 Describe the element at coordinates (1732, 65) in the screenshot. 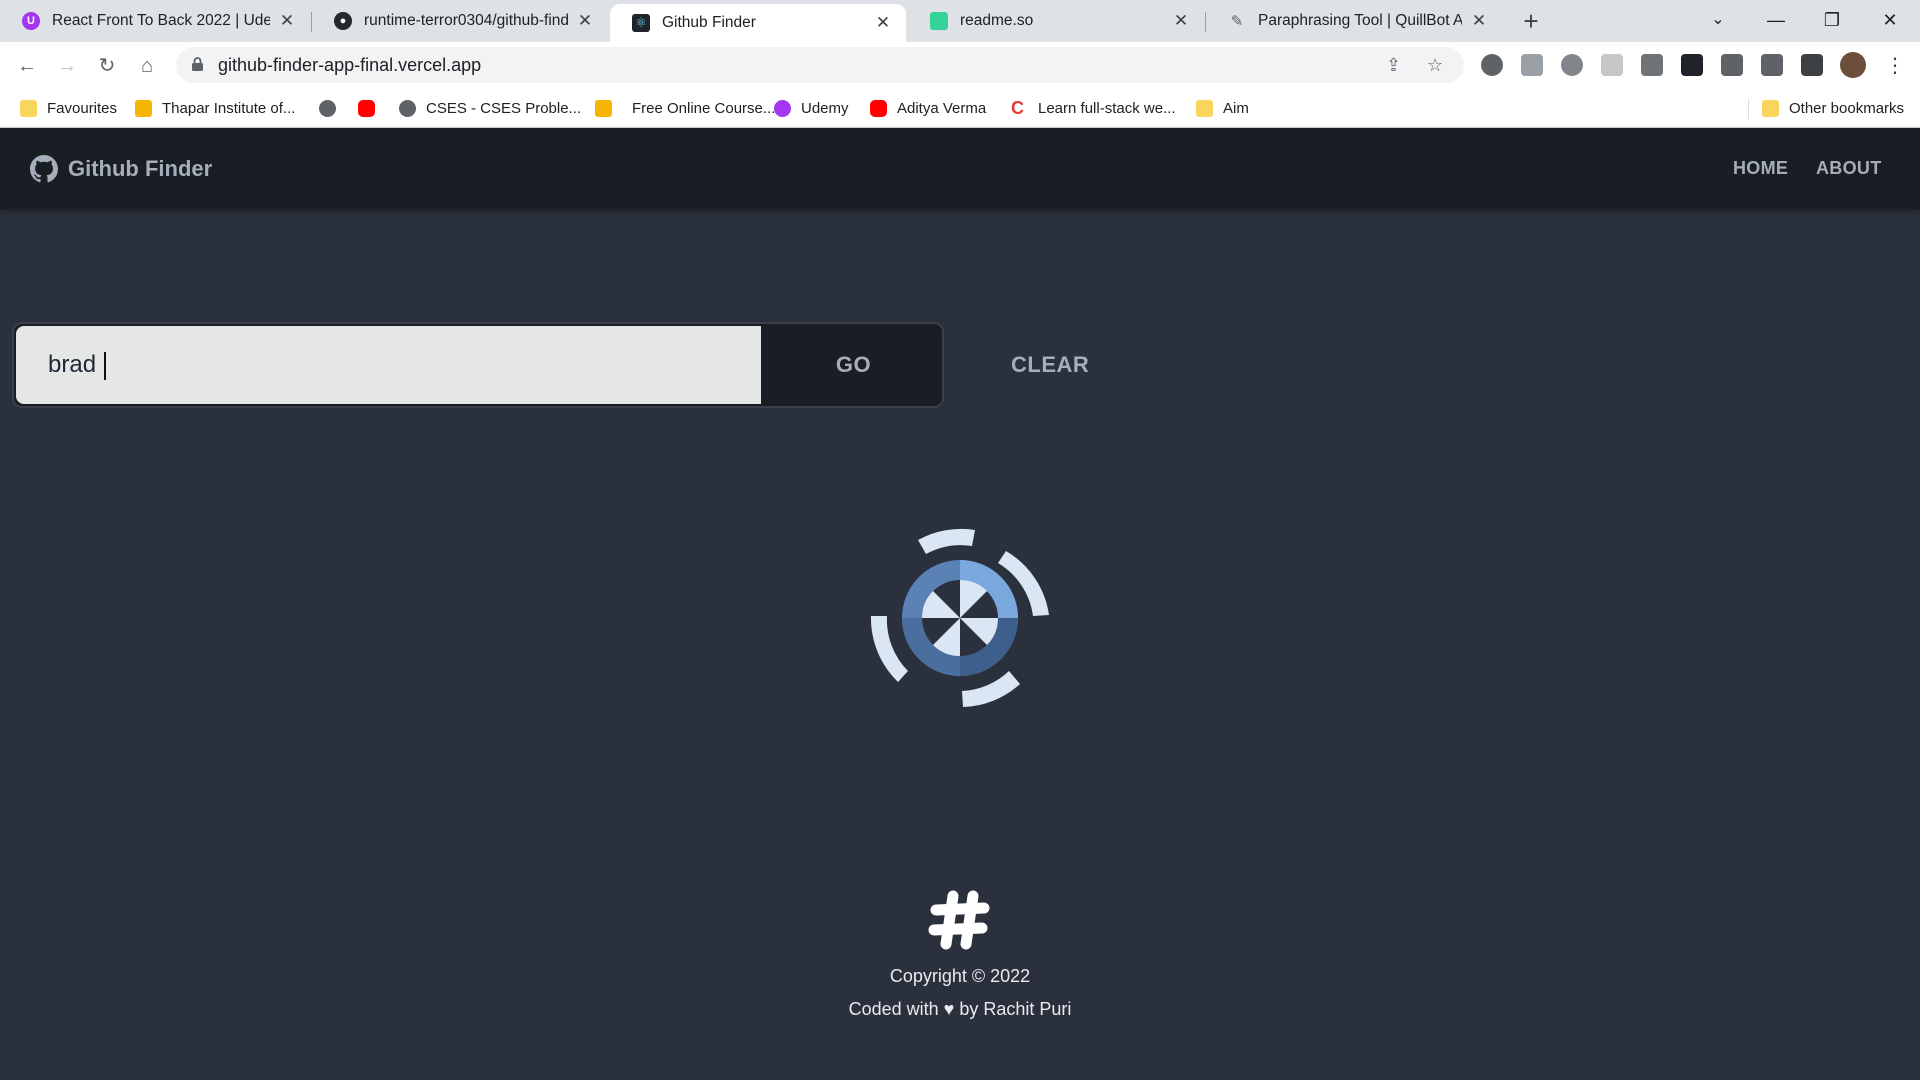

I see `extensions-puzzle-icon` at that location.